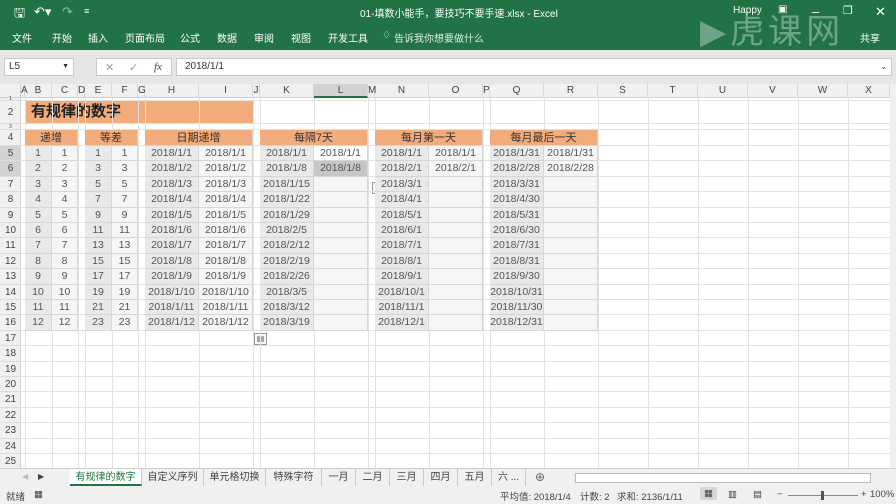  I want to click on restore-icon: ❐, so click(848, 10).